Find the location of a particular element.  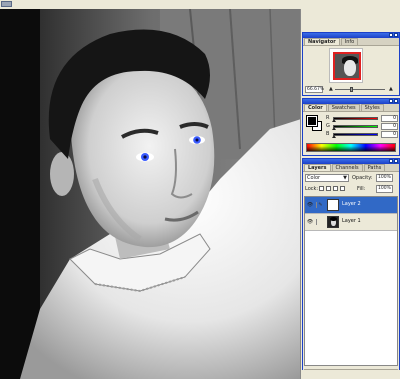

tab-navigator: Navigator is located at coordinates (322, 41).